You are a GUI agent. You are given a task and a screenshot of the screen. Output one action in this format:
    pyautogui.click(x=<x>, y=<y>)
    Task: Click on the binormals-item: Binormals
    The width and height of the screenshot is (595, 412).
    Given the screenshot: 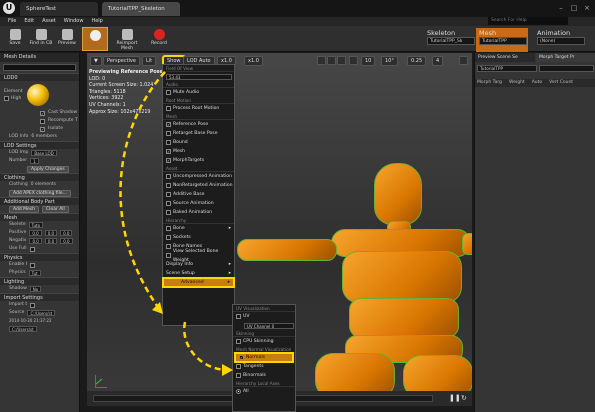 What is the action you would take?
    pyautogui.click(x=264, y=375)
    